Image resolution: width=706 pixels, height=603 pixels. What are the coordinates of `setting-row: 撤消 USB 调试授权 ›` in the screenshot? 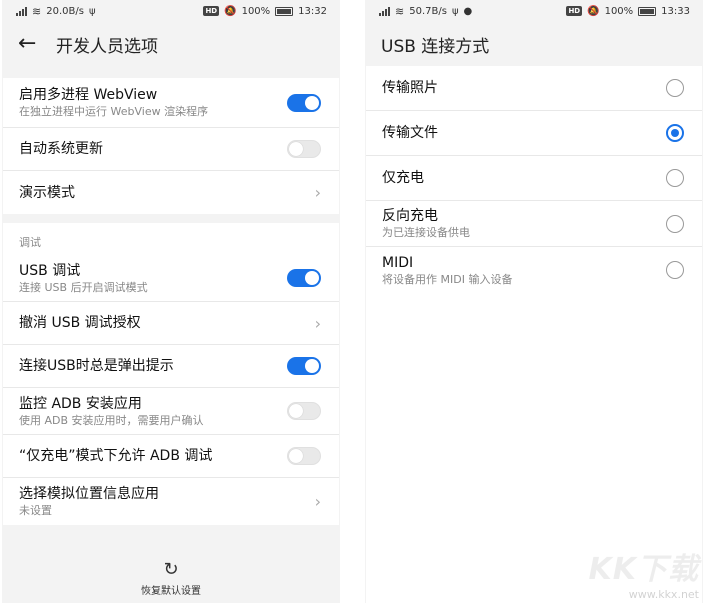 It's located at (171, 323).